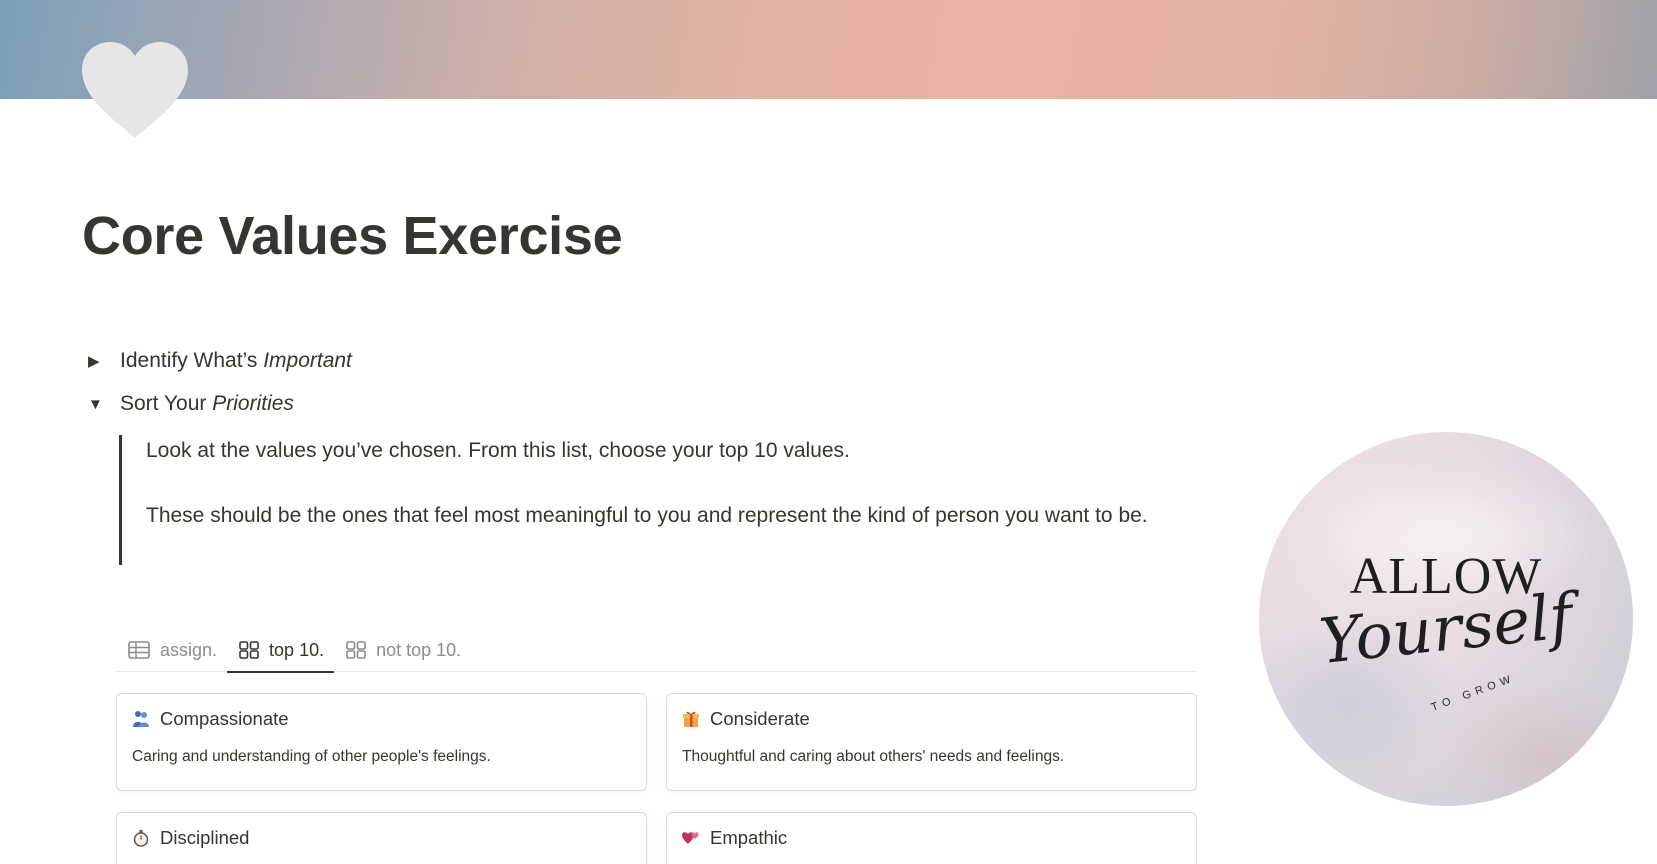 Image resolution: width=1657 pixels, height=864 pixels. I want to click on tab-assign: assign., so click(171, 650).